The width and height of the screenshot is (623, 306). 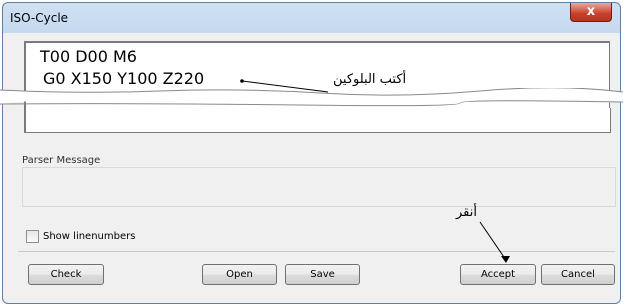 What do you see at coordinates (319, 187) in the screenshot?
I see `parser-message-box` at bounding box center [319, 187].